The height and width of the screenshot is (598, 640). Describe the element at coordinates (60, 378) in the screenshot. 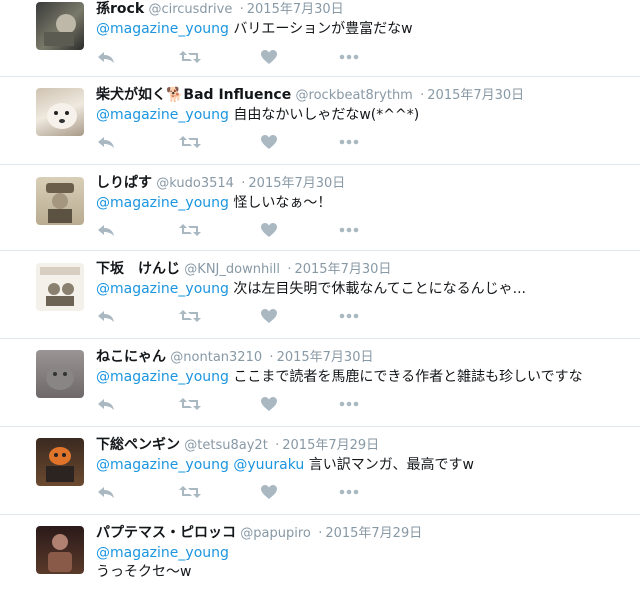

I see `photo-avatar-icon` at that location.